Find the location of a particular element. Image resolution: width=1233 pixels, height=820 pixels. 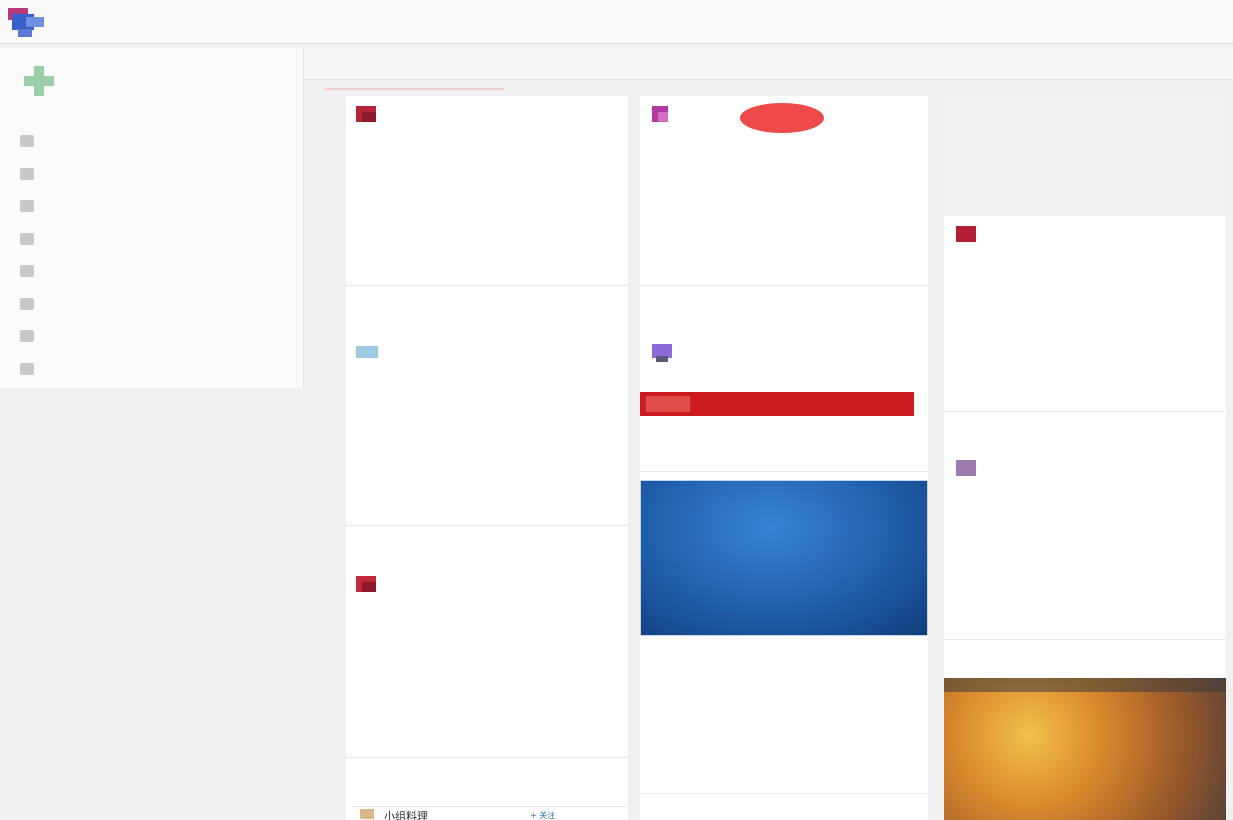

sub-navigation is located at coordinates (768, 69).